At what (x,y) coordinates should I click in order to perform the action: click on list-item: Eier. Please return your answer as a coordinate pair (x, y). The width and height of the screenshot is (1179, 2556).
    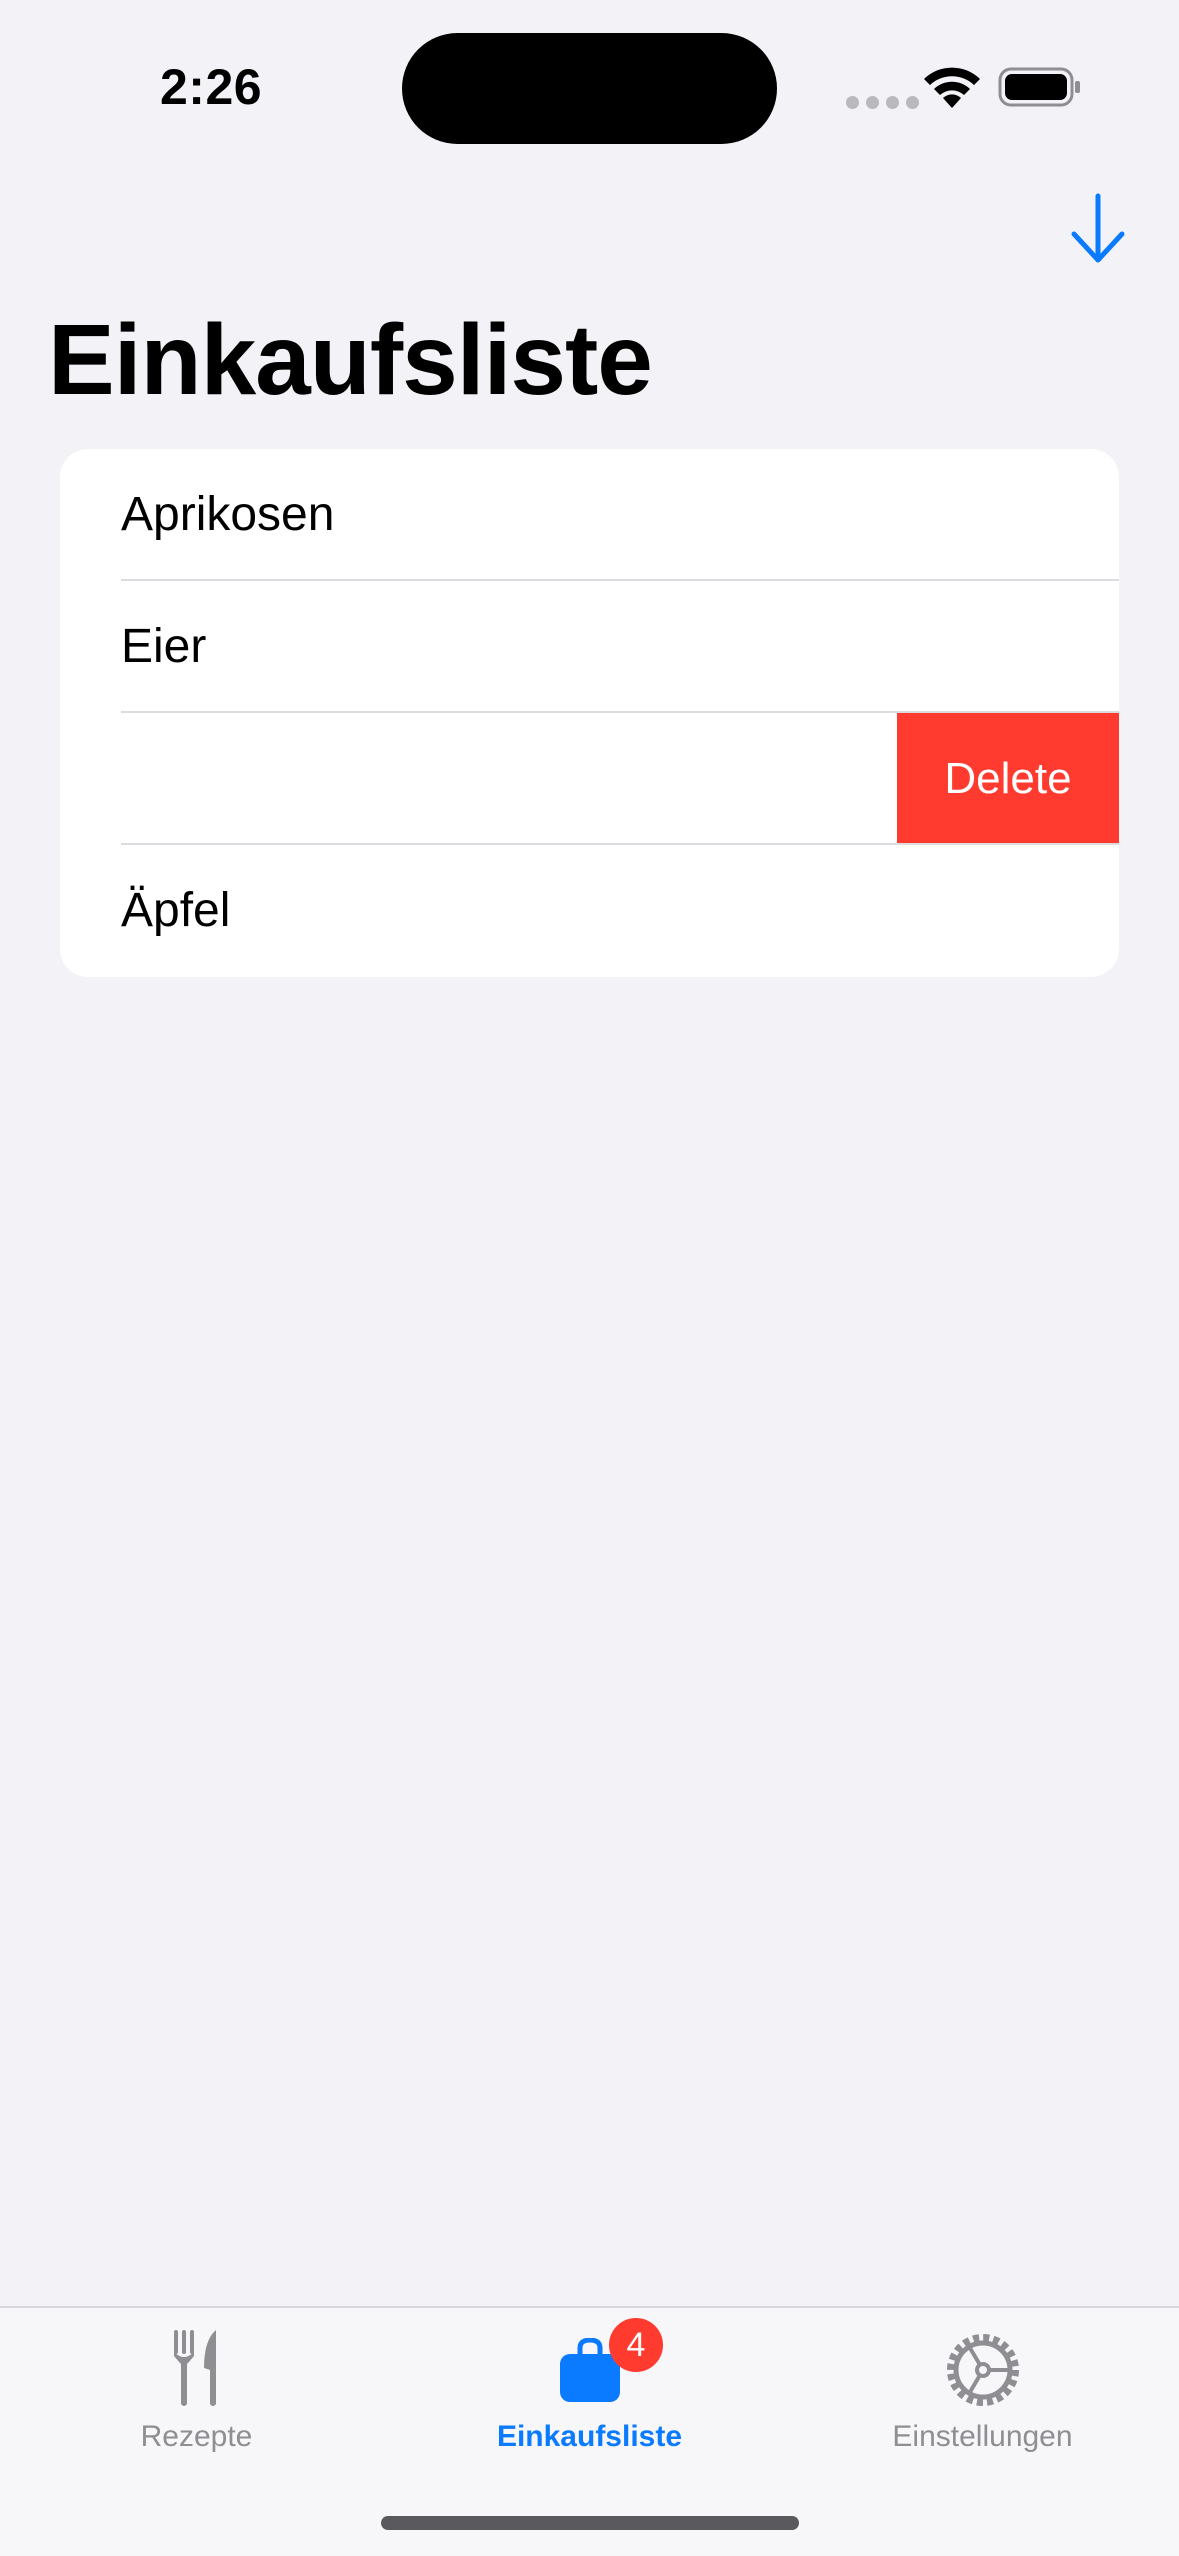
    Looking at the image, I should click on (589, 647).